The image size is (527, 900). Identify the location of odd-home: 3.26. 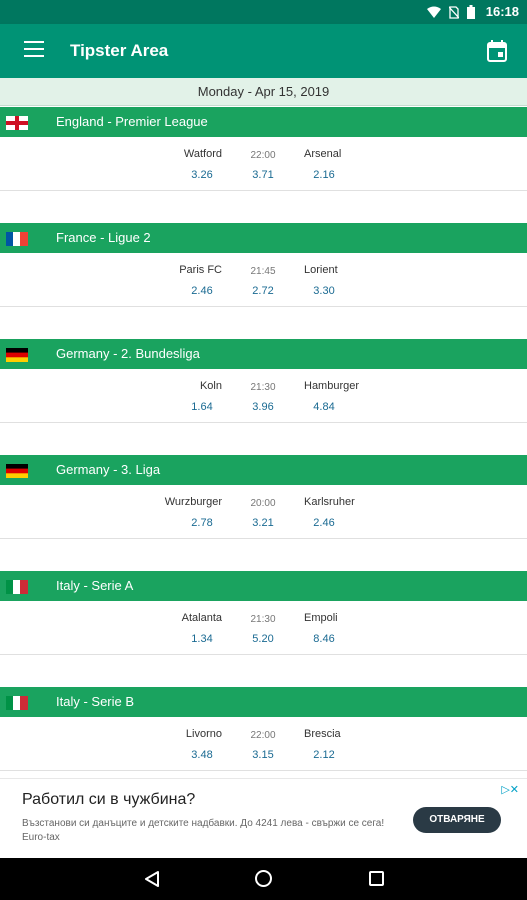
(202, 175).